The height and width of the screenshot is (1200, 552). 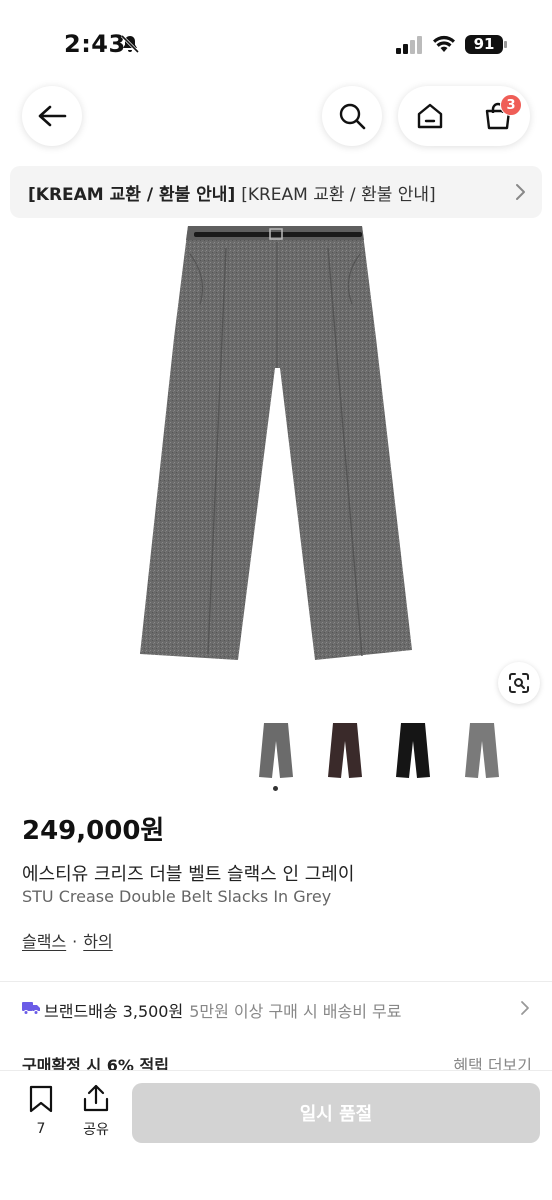 I want to click on status-time: 2:43, so click(x=95, y=44).